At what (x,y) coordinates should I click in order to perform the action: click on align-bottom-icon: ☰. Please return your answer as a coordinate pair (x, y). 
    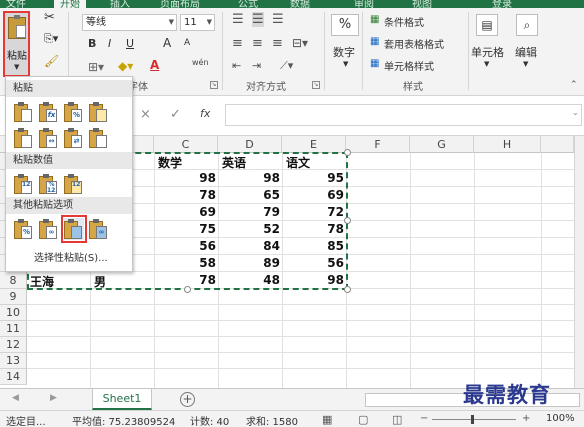
    Looking at the image, I should click on (278, 19).